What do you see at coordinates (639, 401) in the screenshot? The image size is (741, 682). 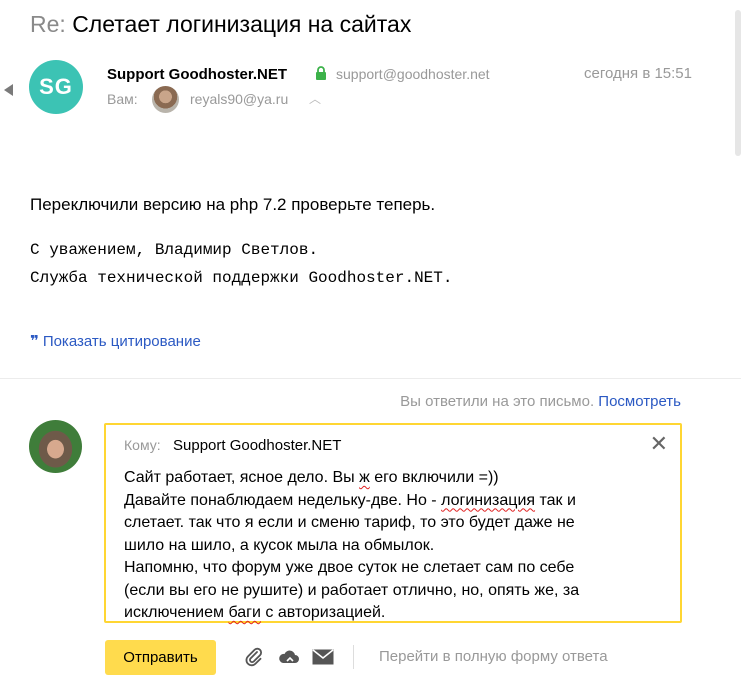 I see `view-reply-link: Посмотреть` at bounding box center [639, 401].